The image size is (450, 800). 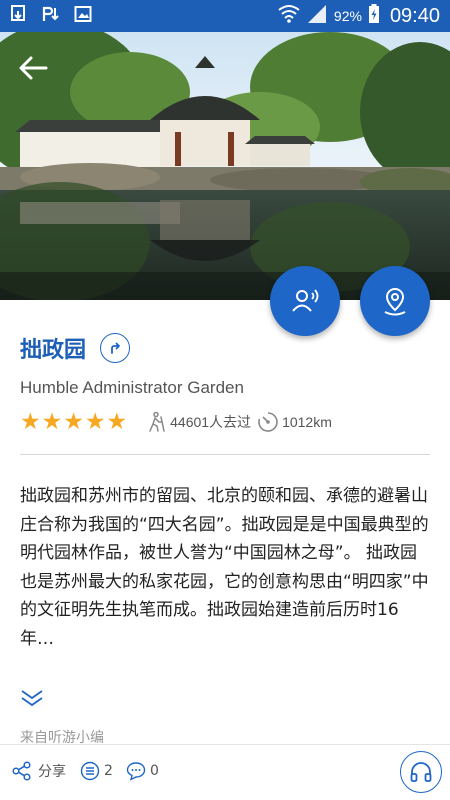 I want to click on visitor-count: 44601人去过, so click(x=198, y=422).